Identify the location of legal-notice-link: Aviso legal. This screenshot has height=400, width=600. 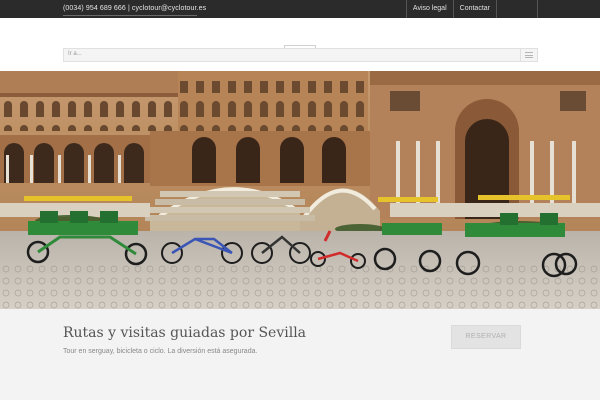
(429, 9).